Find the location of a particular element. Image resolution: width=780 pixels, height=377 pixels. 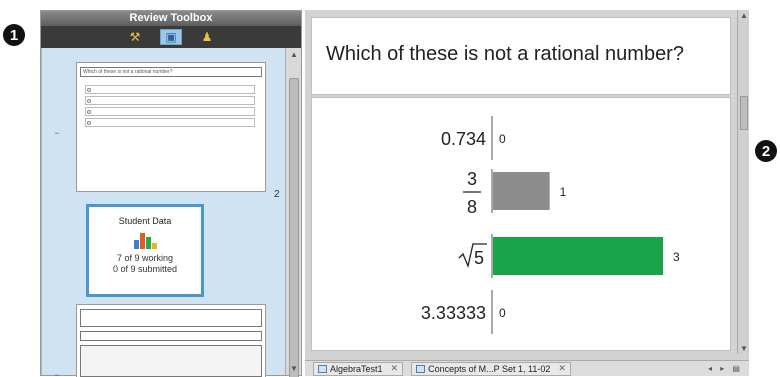

toolbox-title: Review Toolbox is located at coordinates (171, 18).